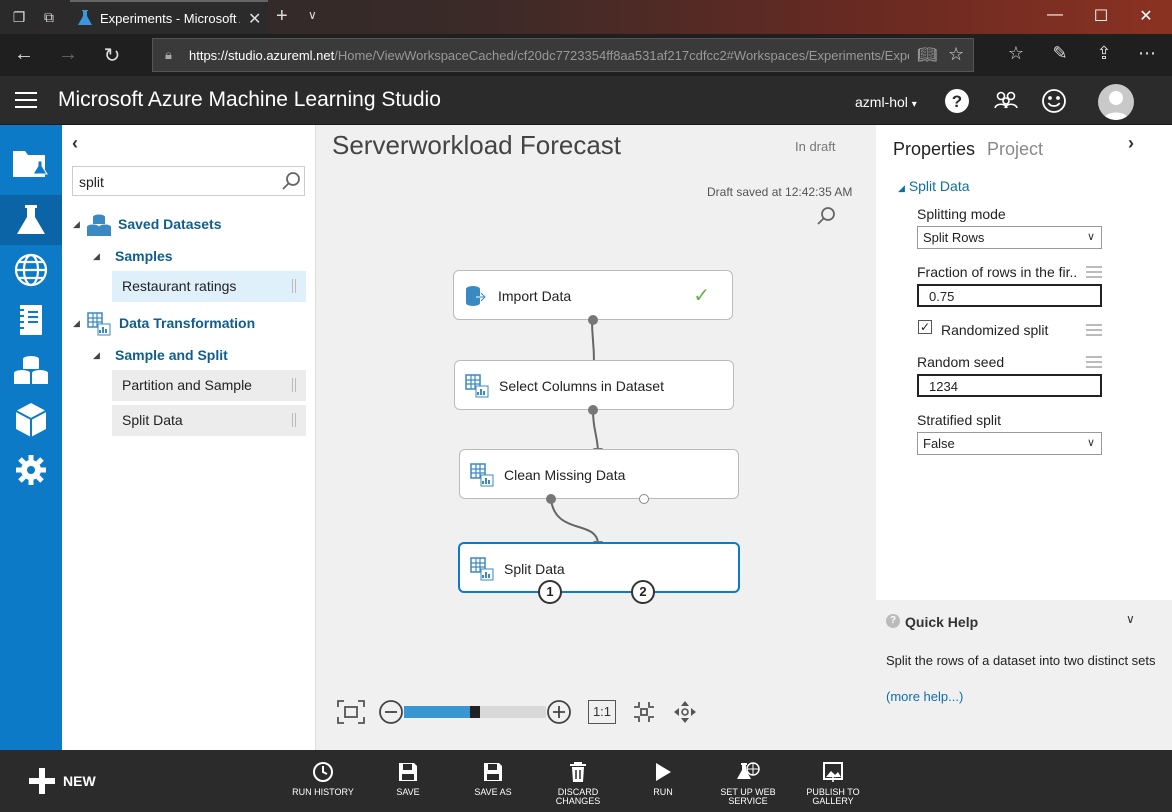 The height and width of the screenshot is (812, 1172). What do you see at coordinates (599, 567) in the screenshot?
I see `node-split-data: Split Data` at bounding box center [599, 567].